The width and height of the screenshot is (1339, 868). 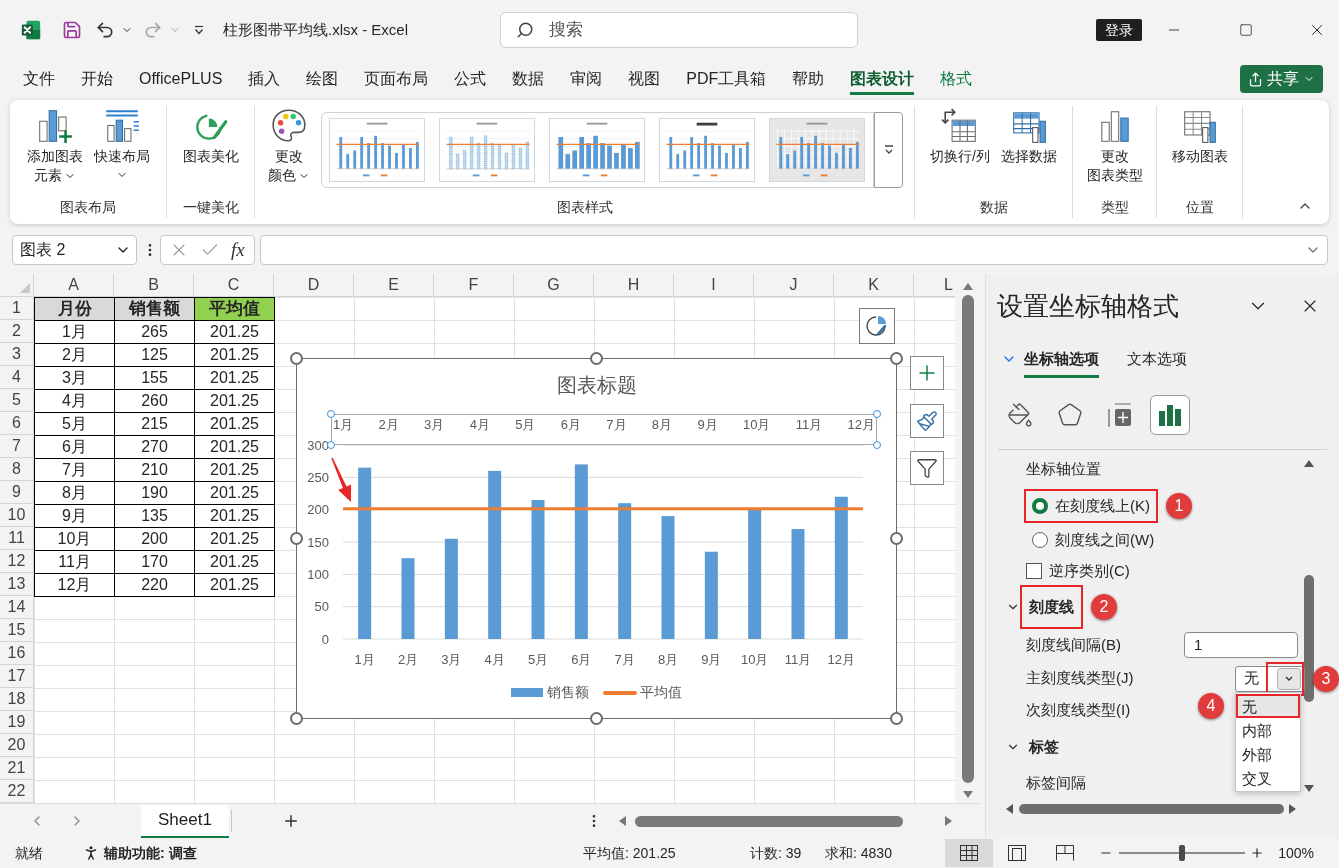 I want to click on sheet-tab: Sheet1, so click(x=185, y=821).